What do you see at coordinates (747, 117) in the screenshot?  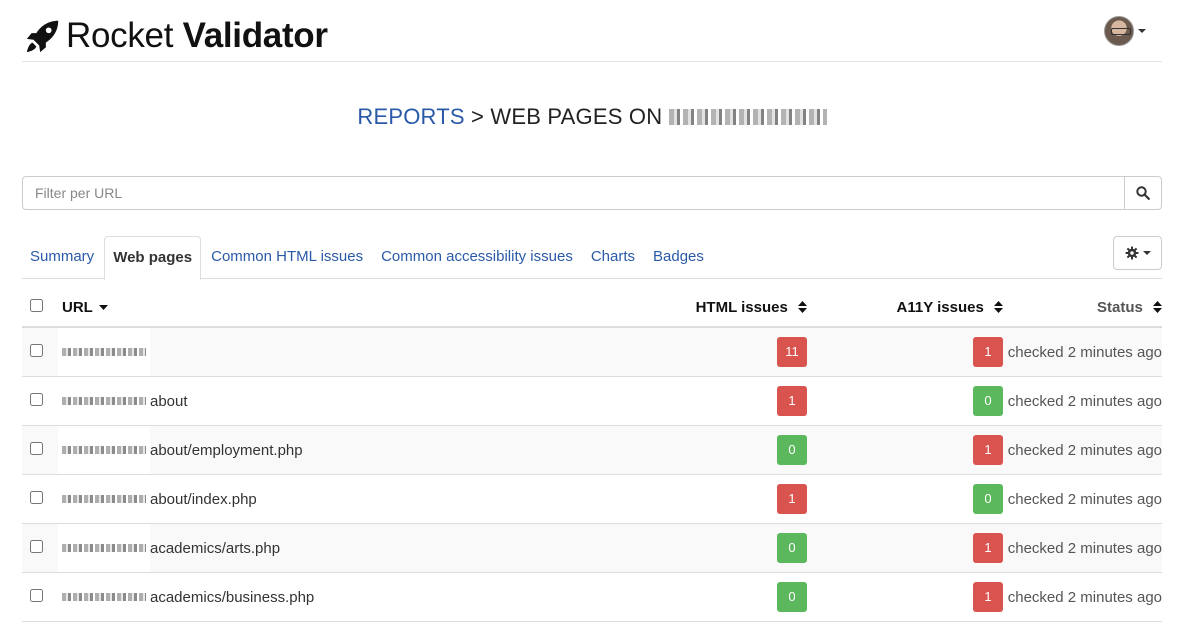 I see `redacted-domain` at bounding box center [747, 117].